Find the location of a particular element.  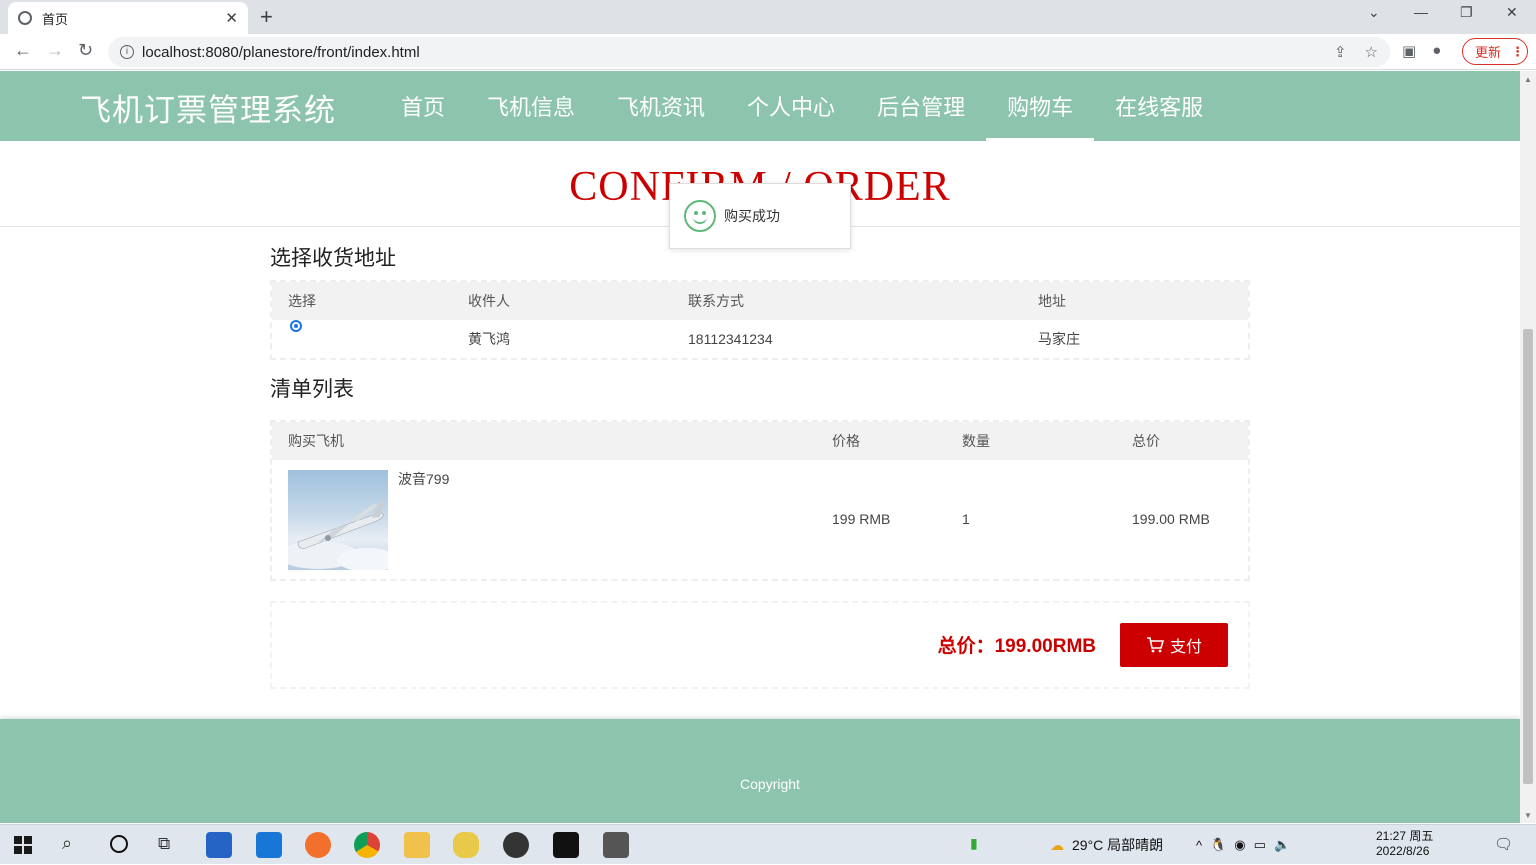

clock: 21:27 周五 2022/8/26 is located at coordinates (1404, 844).